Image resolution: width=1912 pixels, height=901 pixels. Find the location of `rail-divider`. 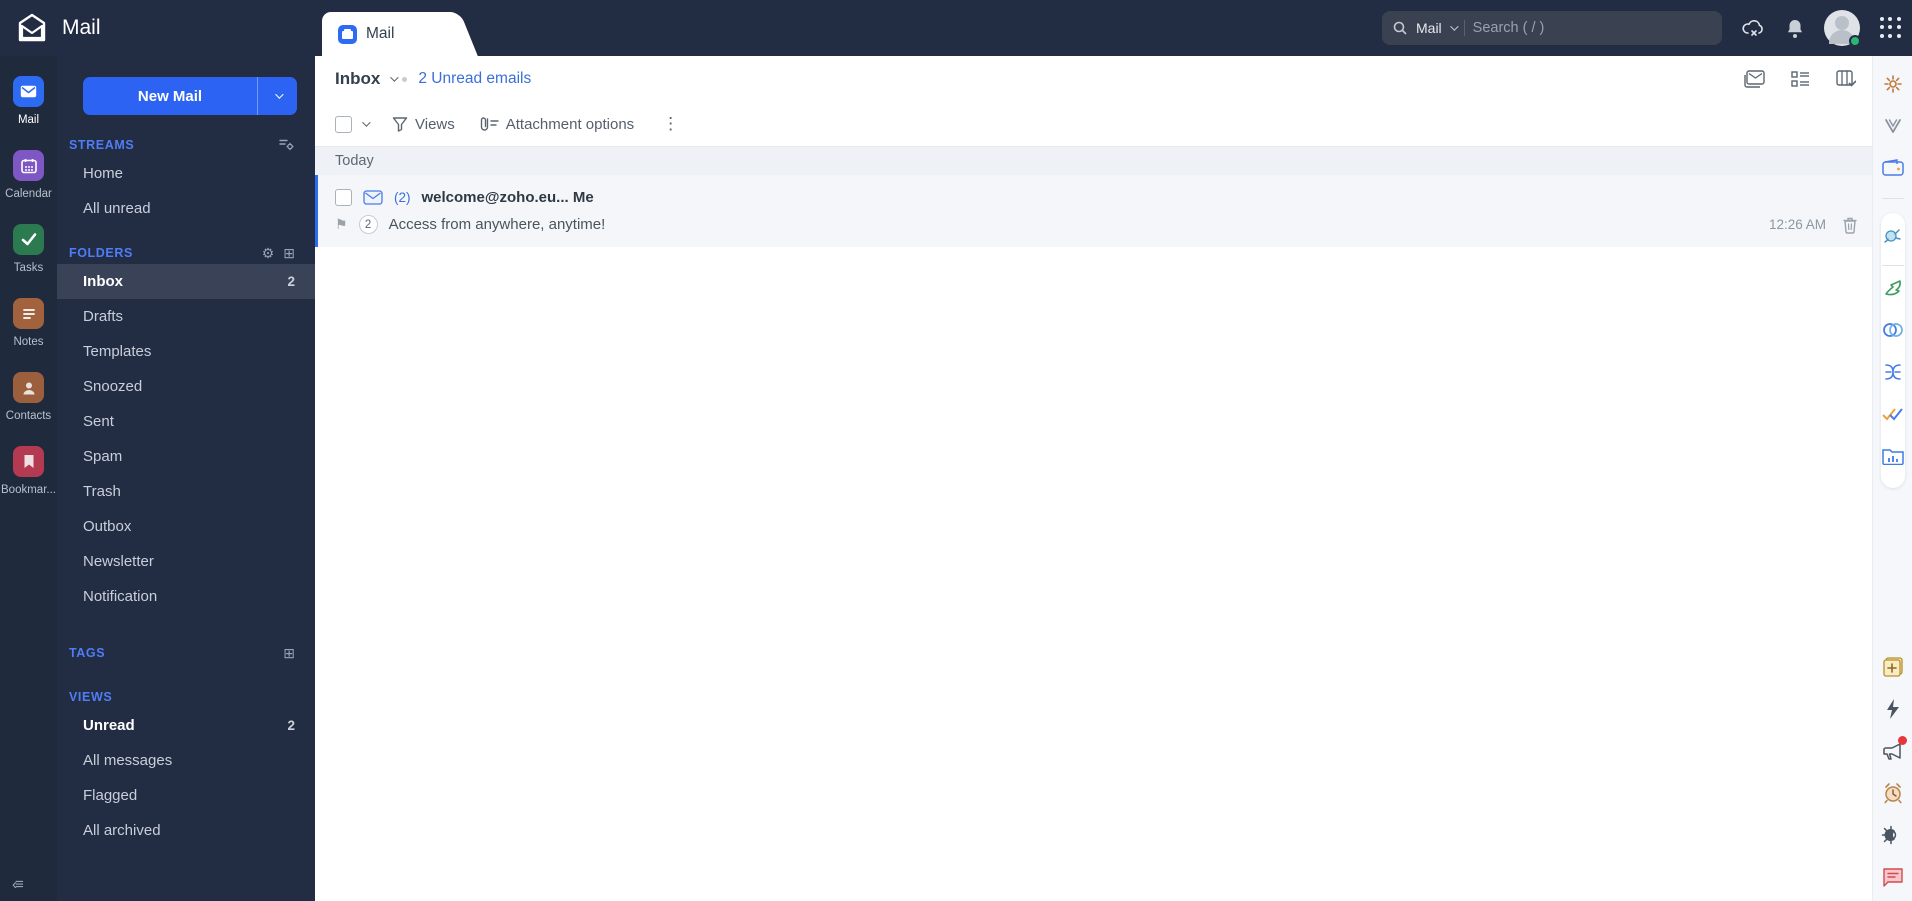

rail-divider is located at coordinates (1892, 198).